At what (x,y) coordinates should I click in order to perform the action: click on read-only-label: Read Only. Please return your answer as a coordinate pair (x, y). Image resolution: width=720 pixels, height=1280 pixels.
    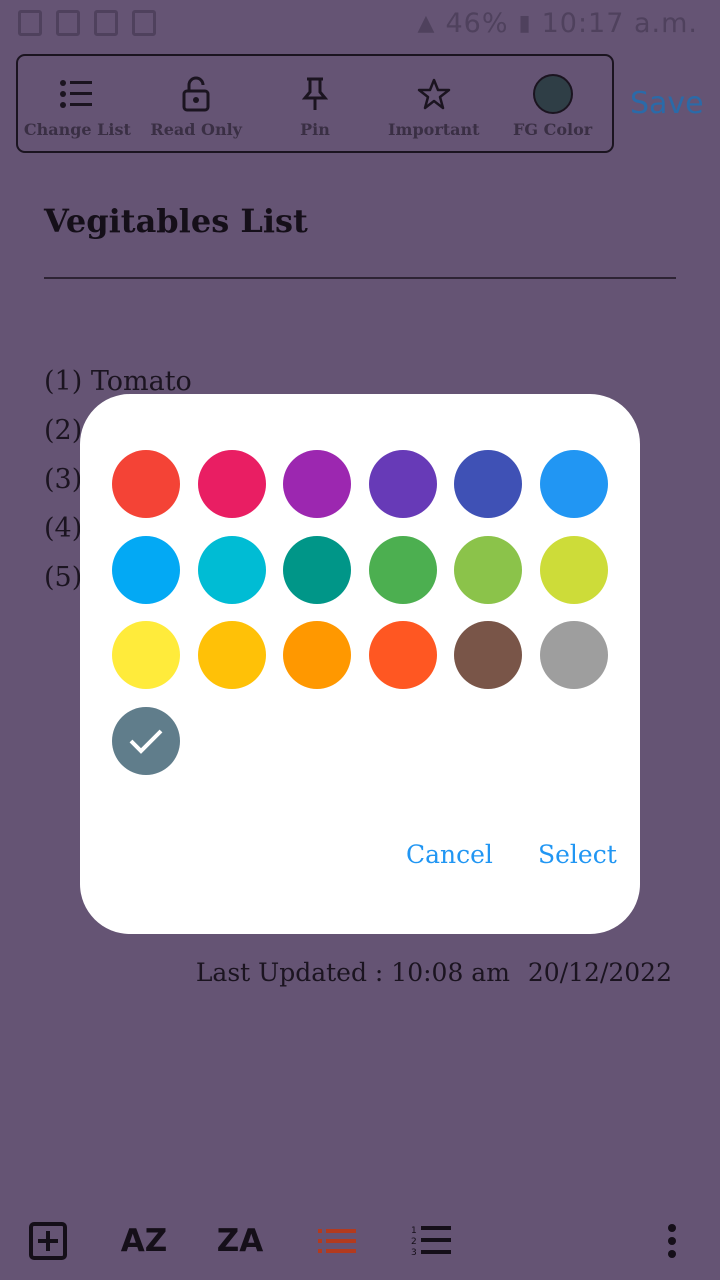
    Looking at the image, I should click on (196, 129).